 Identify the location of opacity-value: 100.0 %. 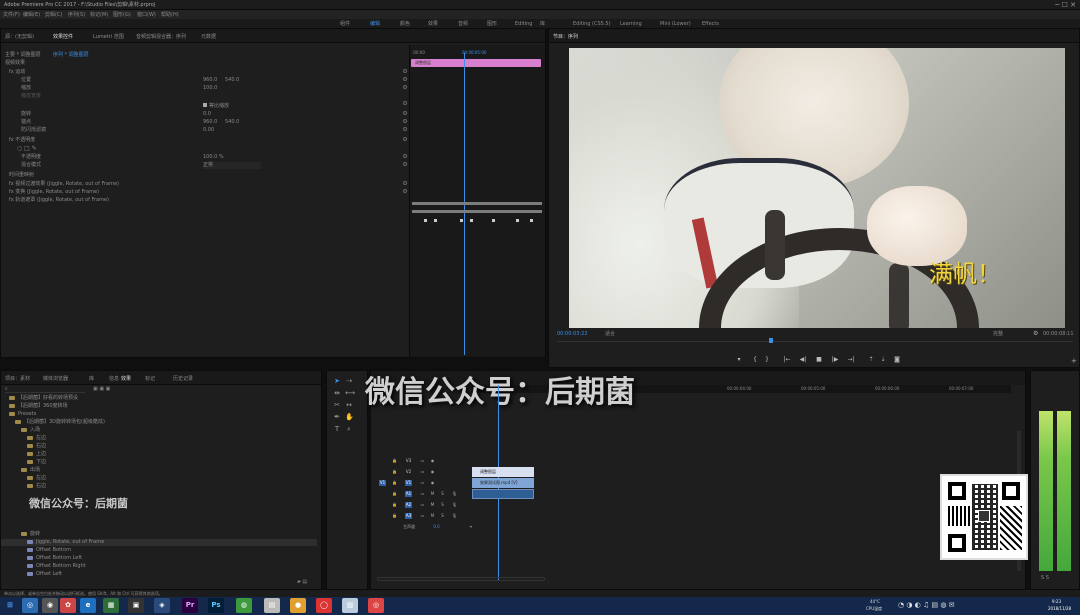
(213, 157).